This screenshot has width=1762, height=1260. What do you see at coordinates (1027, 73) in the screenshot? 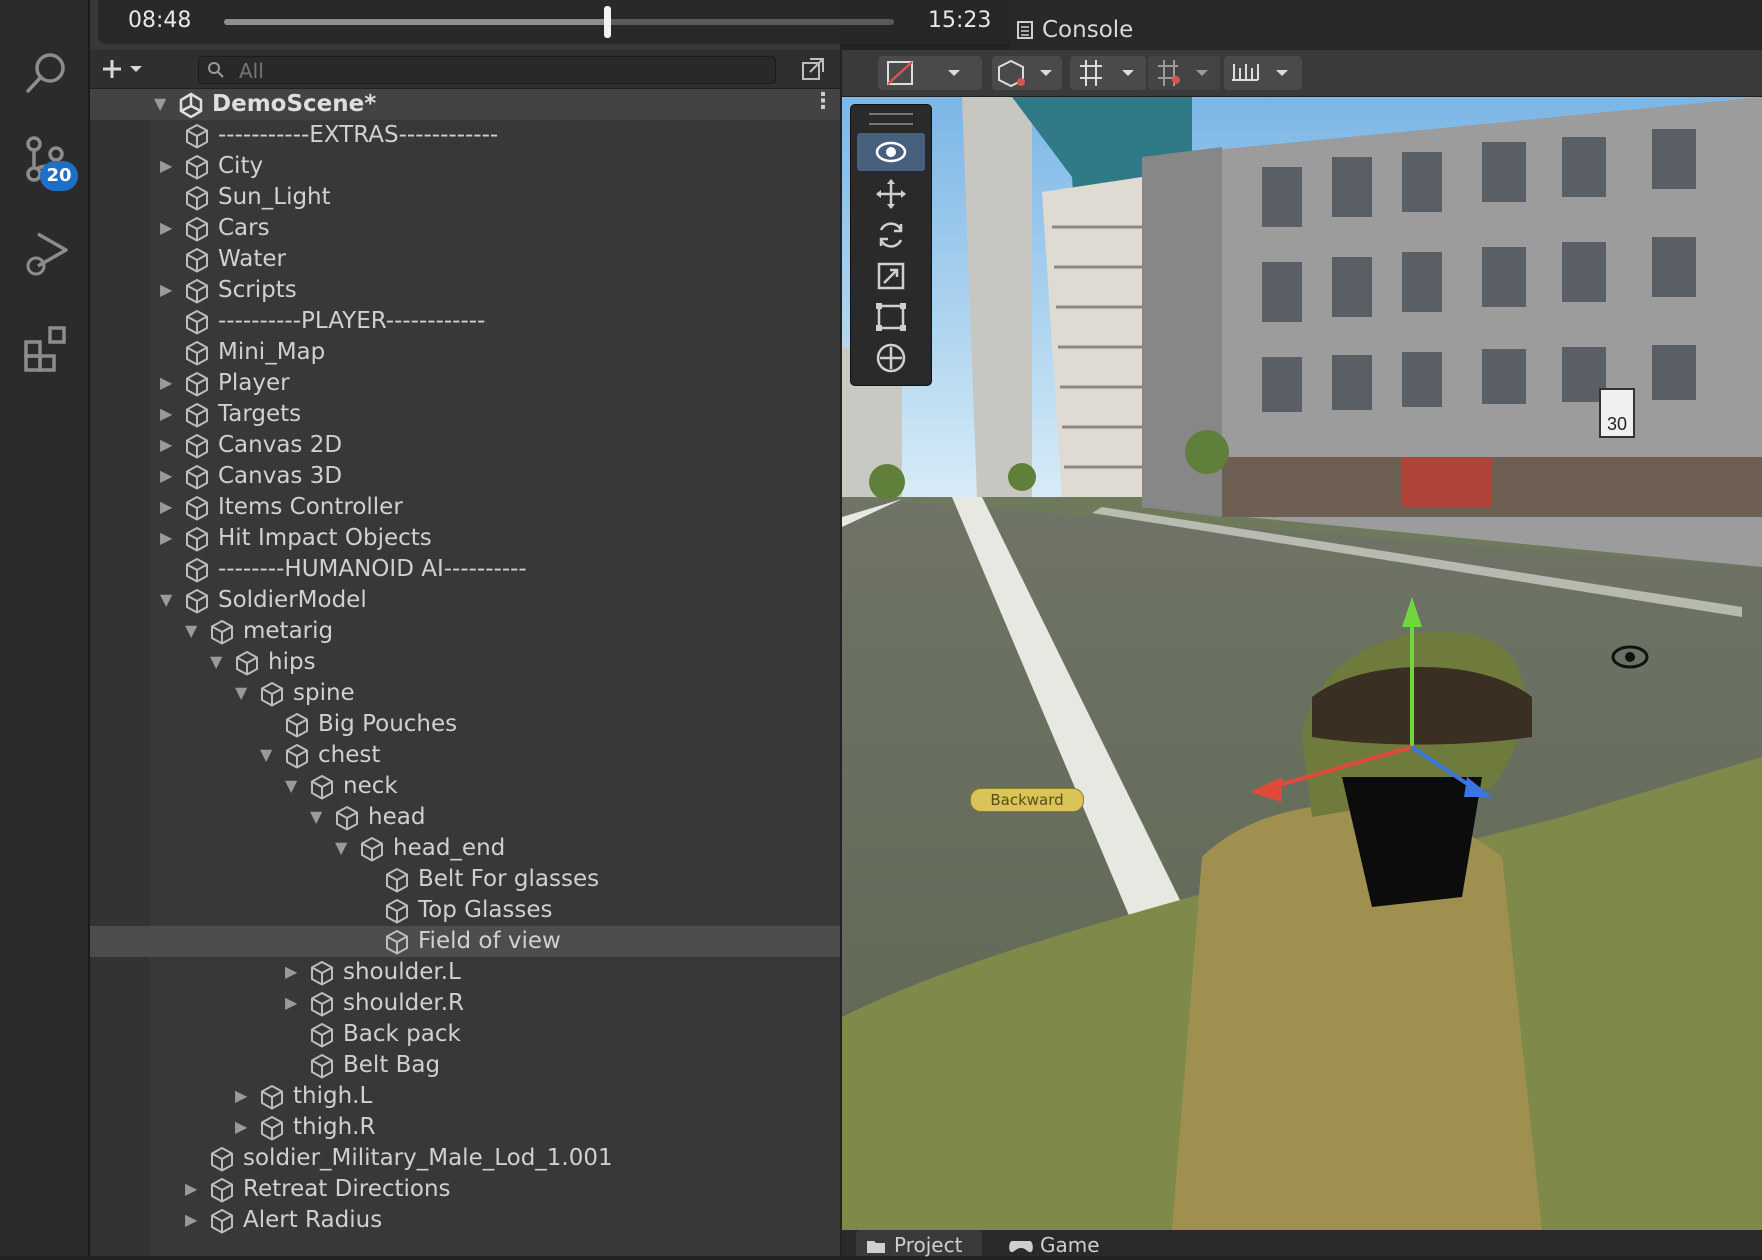
I see `render-mode-button` at bounding box center [1027, 73].